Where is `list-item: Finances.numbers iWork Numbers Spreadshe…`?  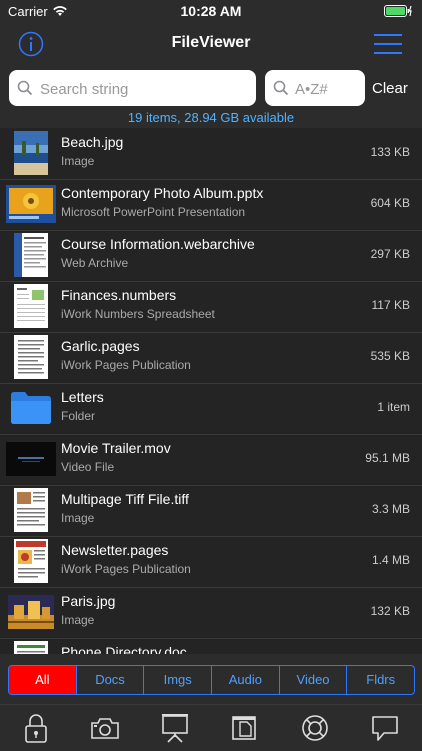 list-item: Finances.numbers iWork Numbers Spreadshe… is located at coordinates (211, 307).